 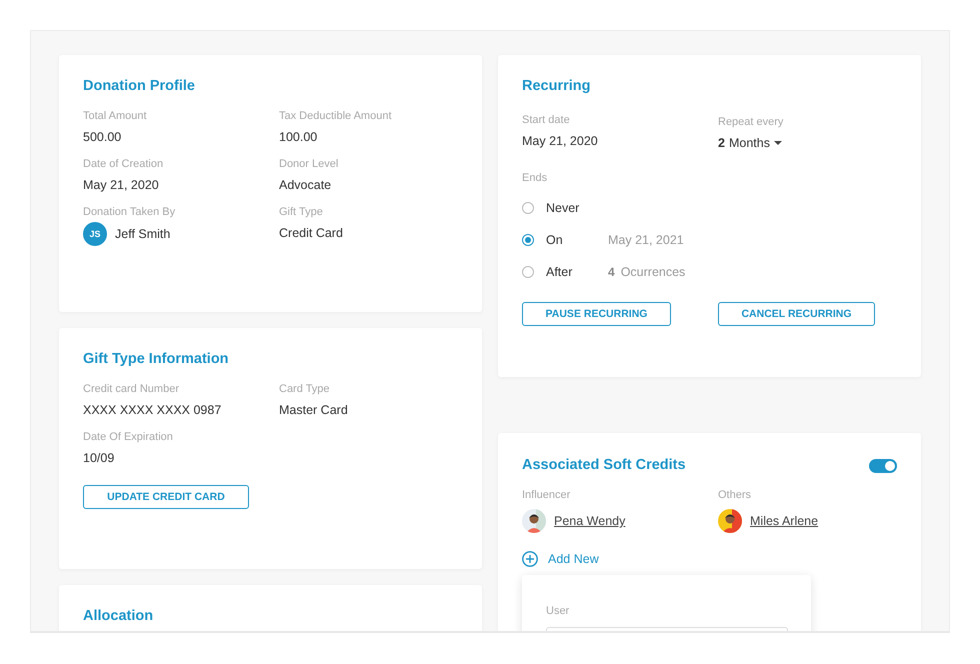 I want to click on field-label: Ends, so click(x=535, y=178).